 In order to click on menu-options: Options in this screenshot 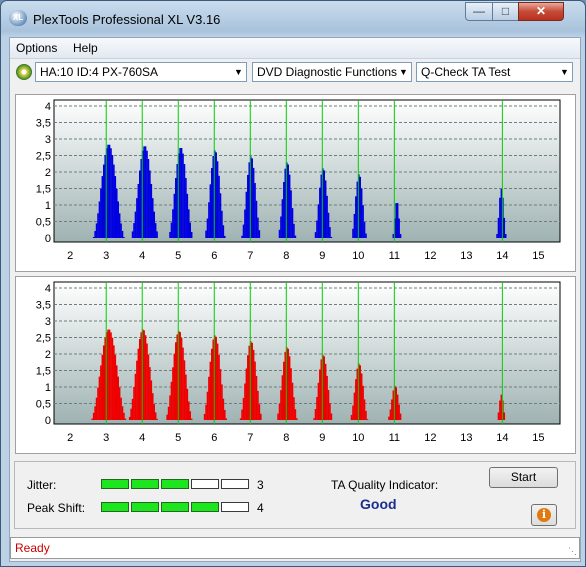, I will do `click(36, 48)`.